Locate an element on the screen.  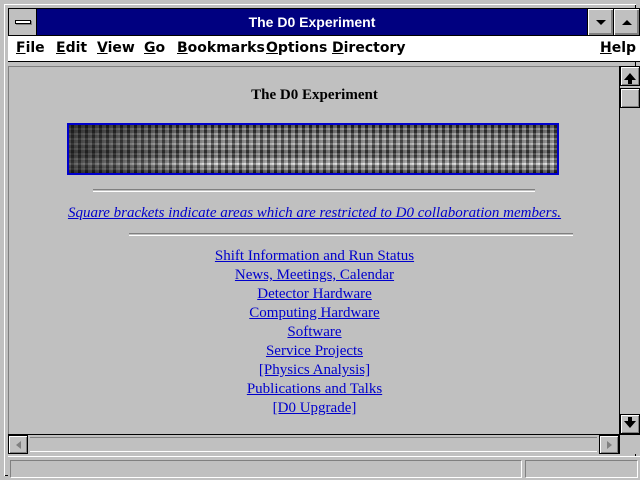
arrow-down-icon is located at coordinates (630, 422).